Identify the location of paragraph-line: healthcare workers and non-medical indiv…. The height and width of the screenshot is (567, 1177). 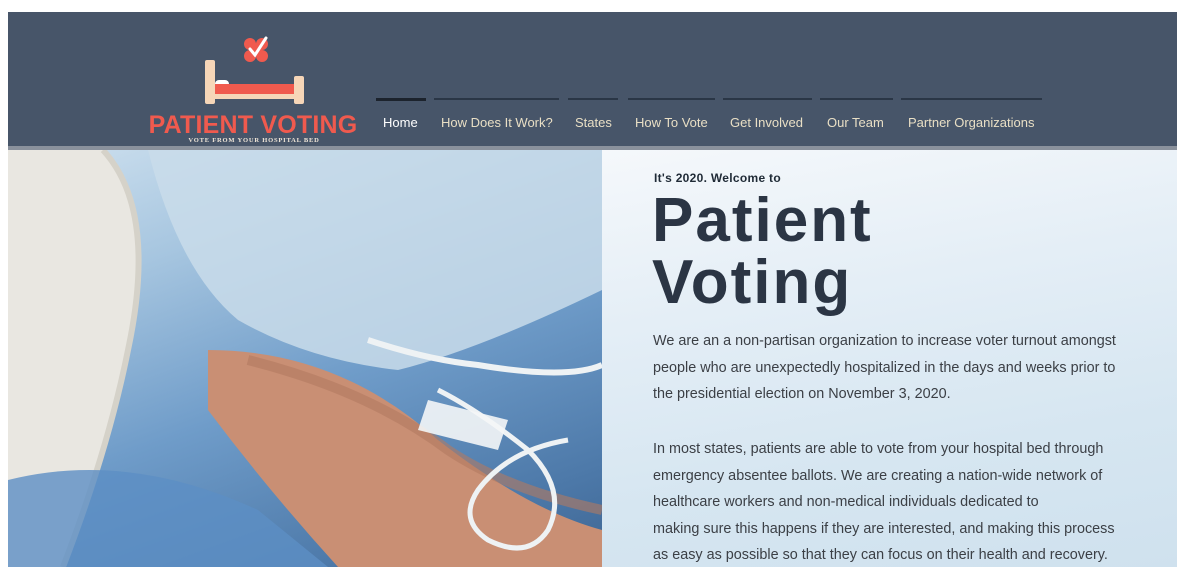
(846, 502).